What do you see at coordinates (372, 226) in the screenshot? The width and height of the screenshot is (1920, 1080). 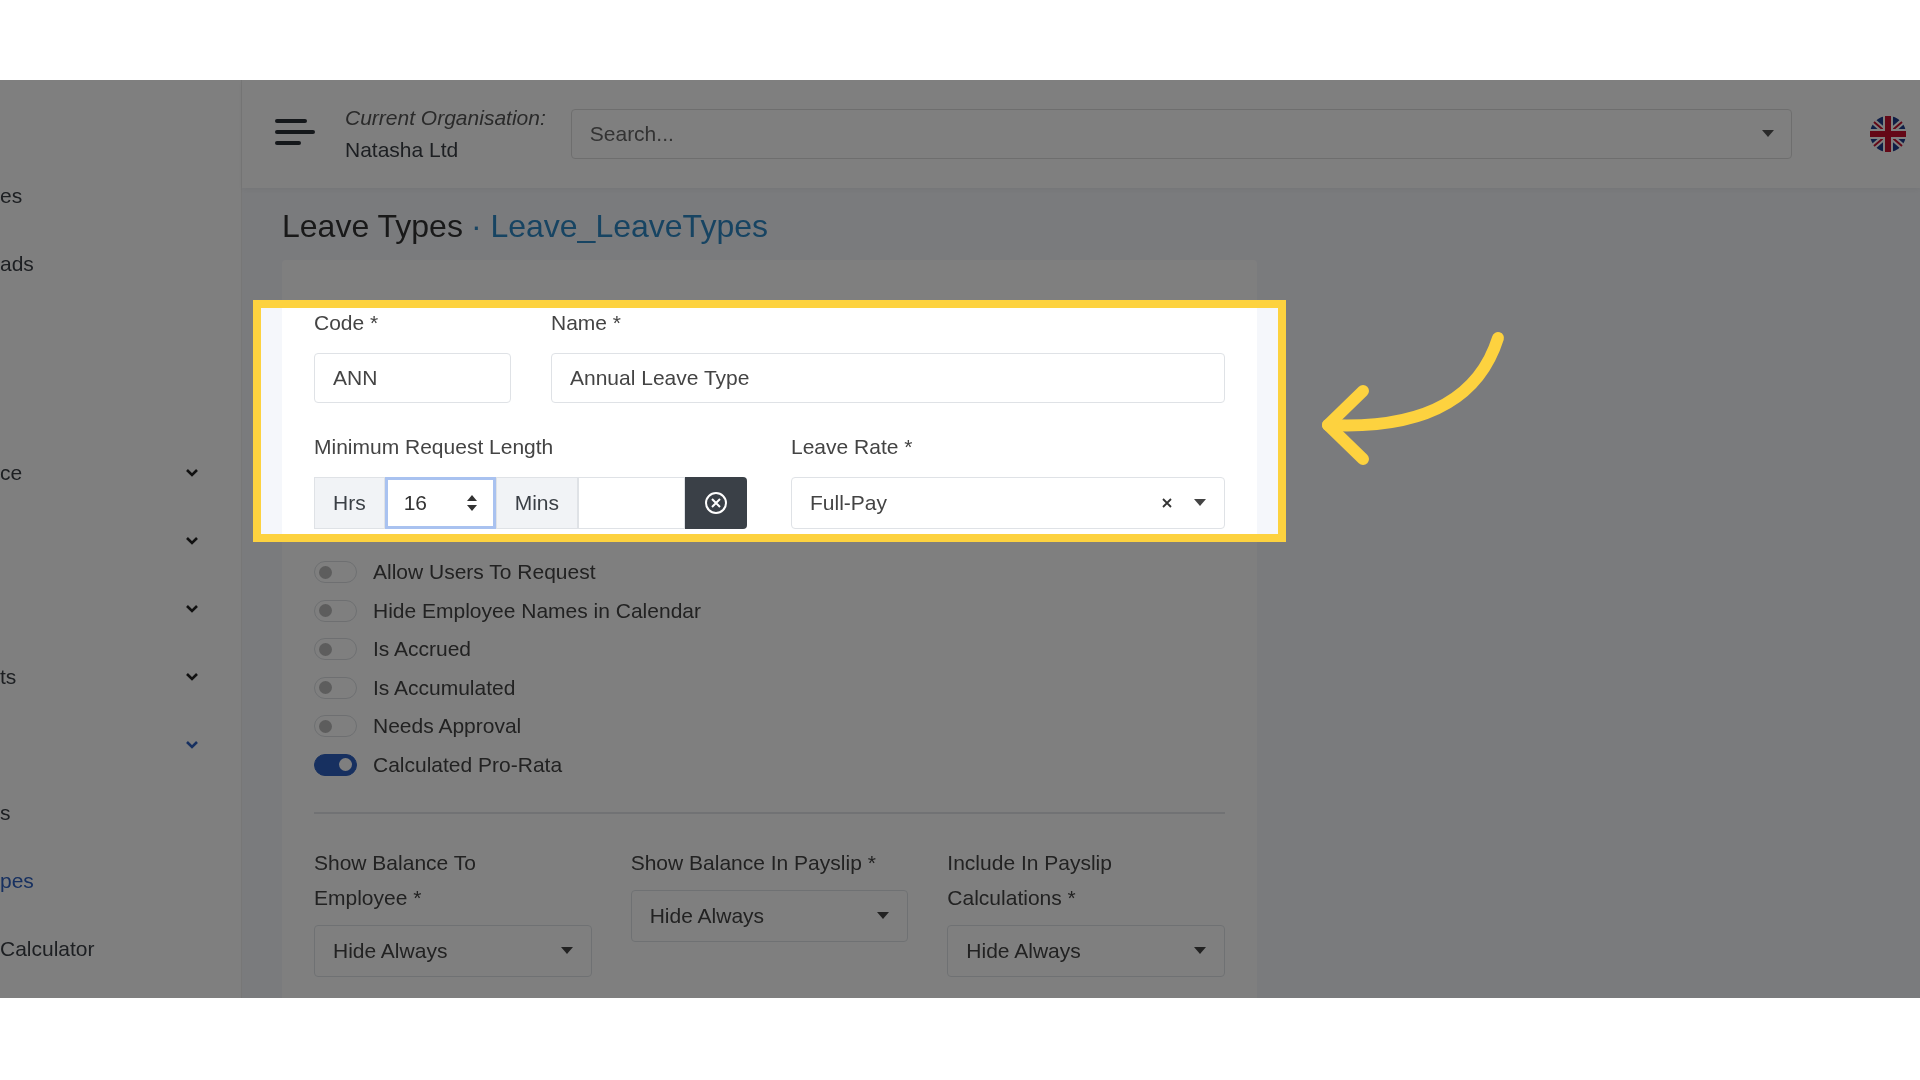 I see `page-title: Leave Types` at bounding box center [372, 226].